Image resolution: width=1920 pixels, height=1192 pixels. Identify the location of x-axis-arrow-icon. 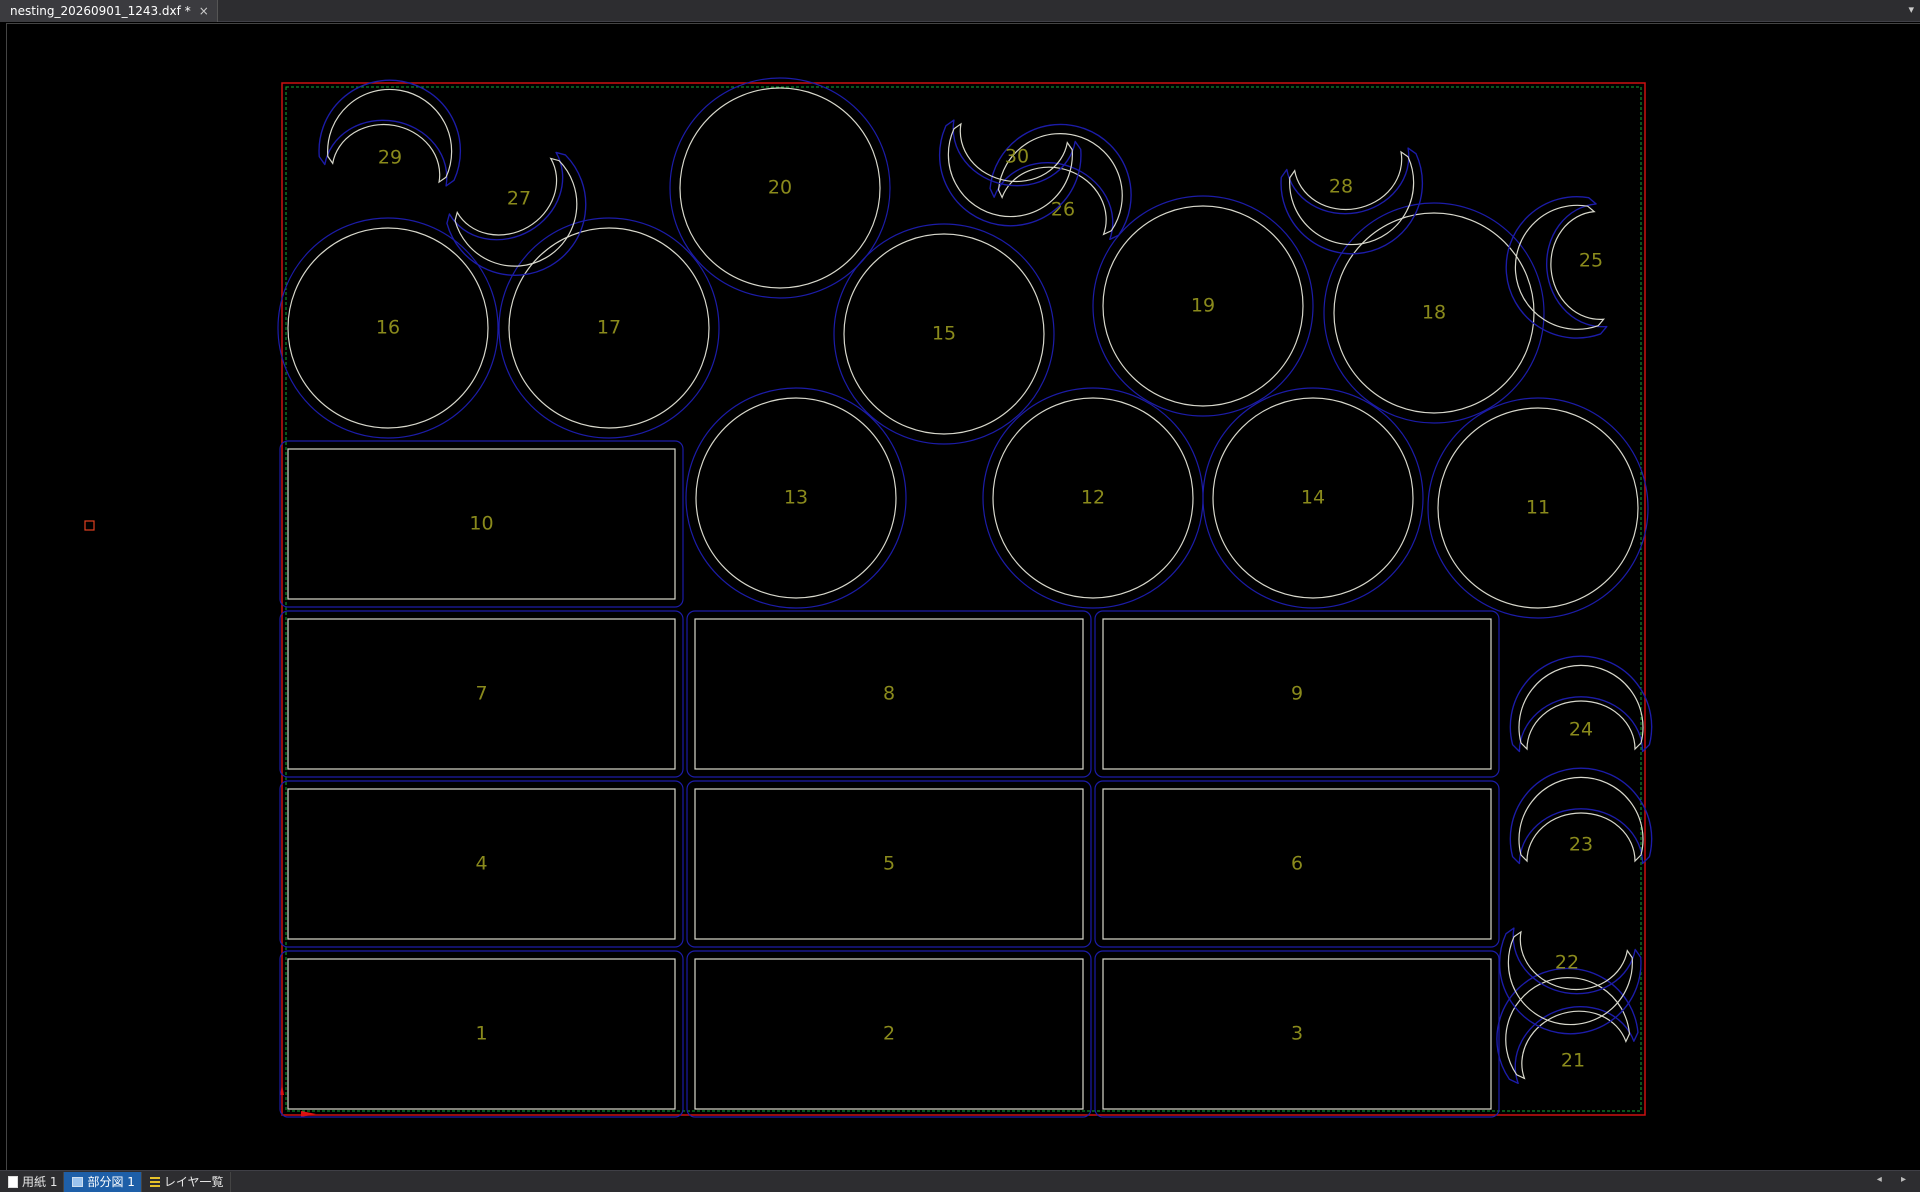
(308, 1114).